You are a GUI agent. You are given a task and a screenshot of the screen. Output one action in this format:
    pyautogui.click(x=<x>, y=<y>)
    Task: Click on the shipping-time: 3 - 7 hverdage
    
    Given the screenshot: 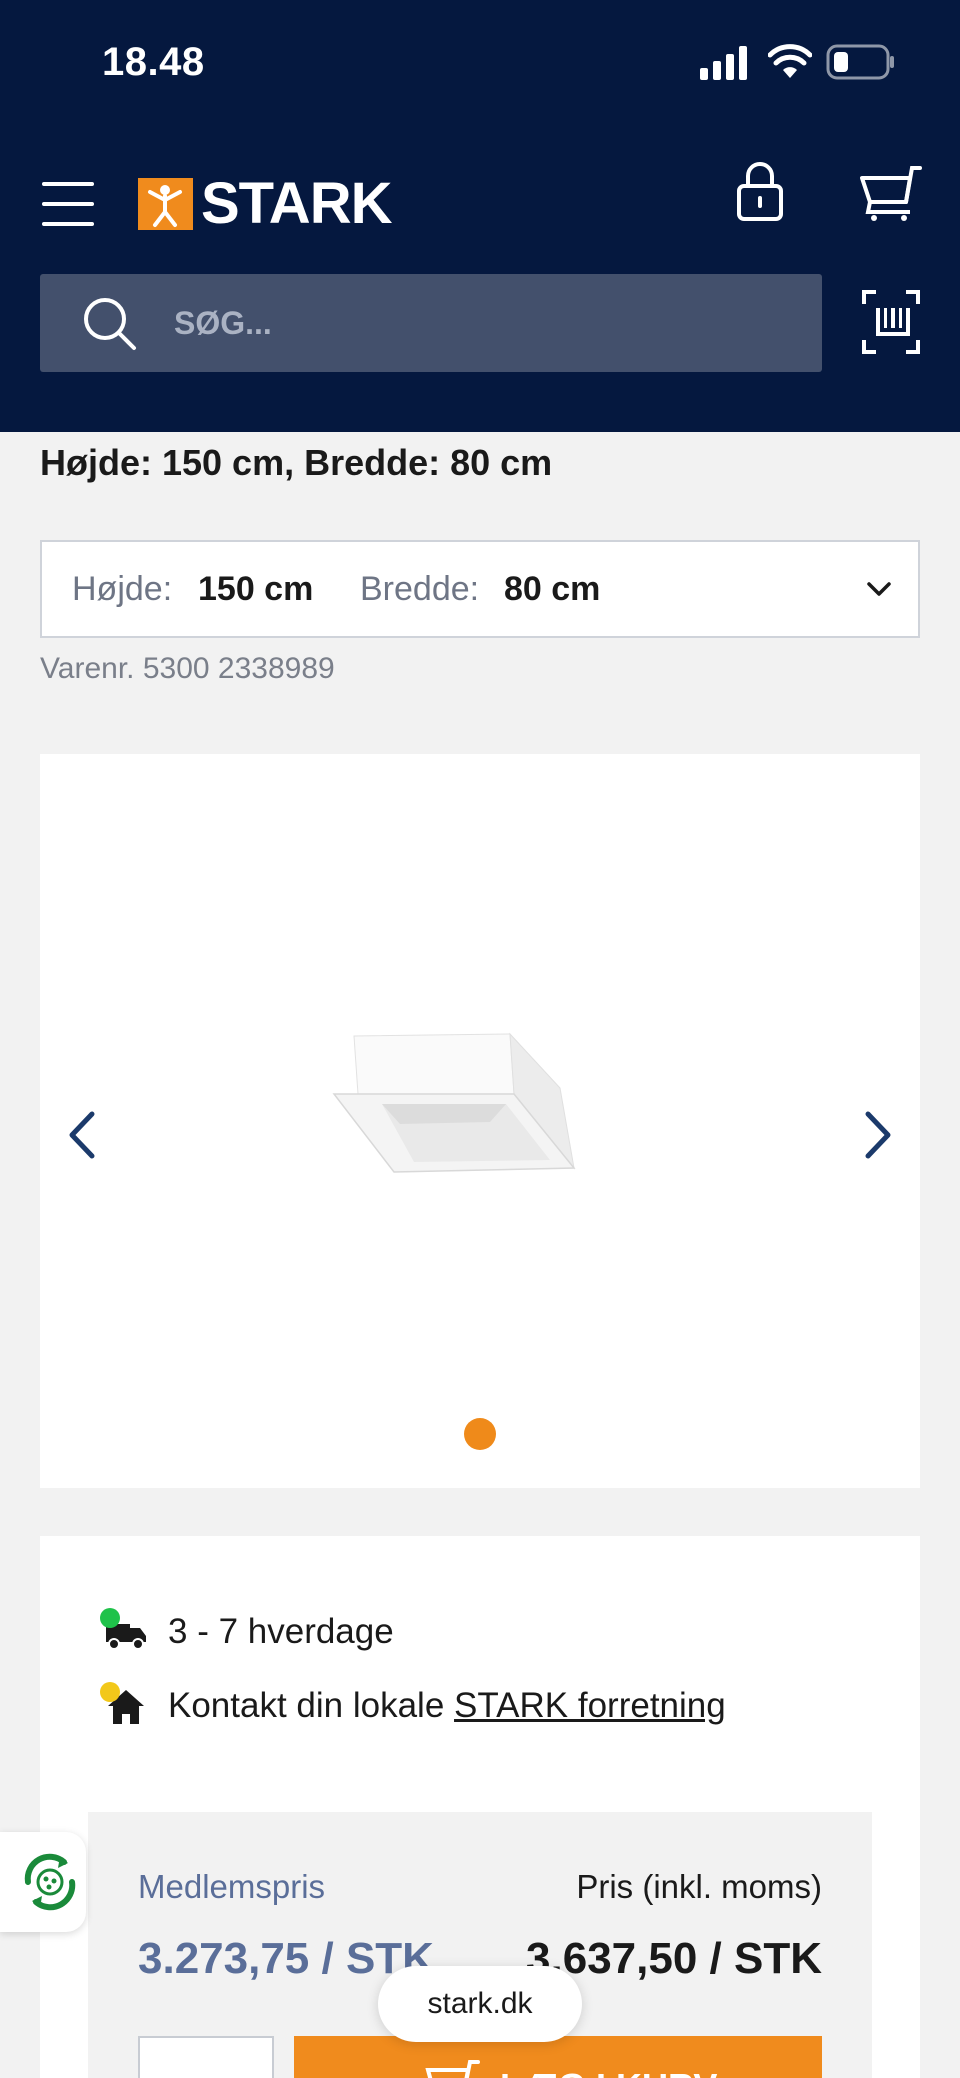 What is the action you would take?
    pyautogui.click(x=281, y=1631)
    